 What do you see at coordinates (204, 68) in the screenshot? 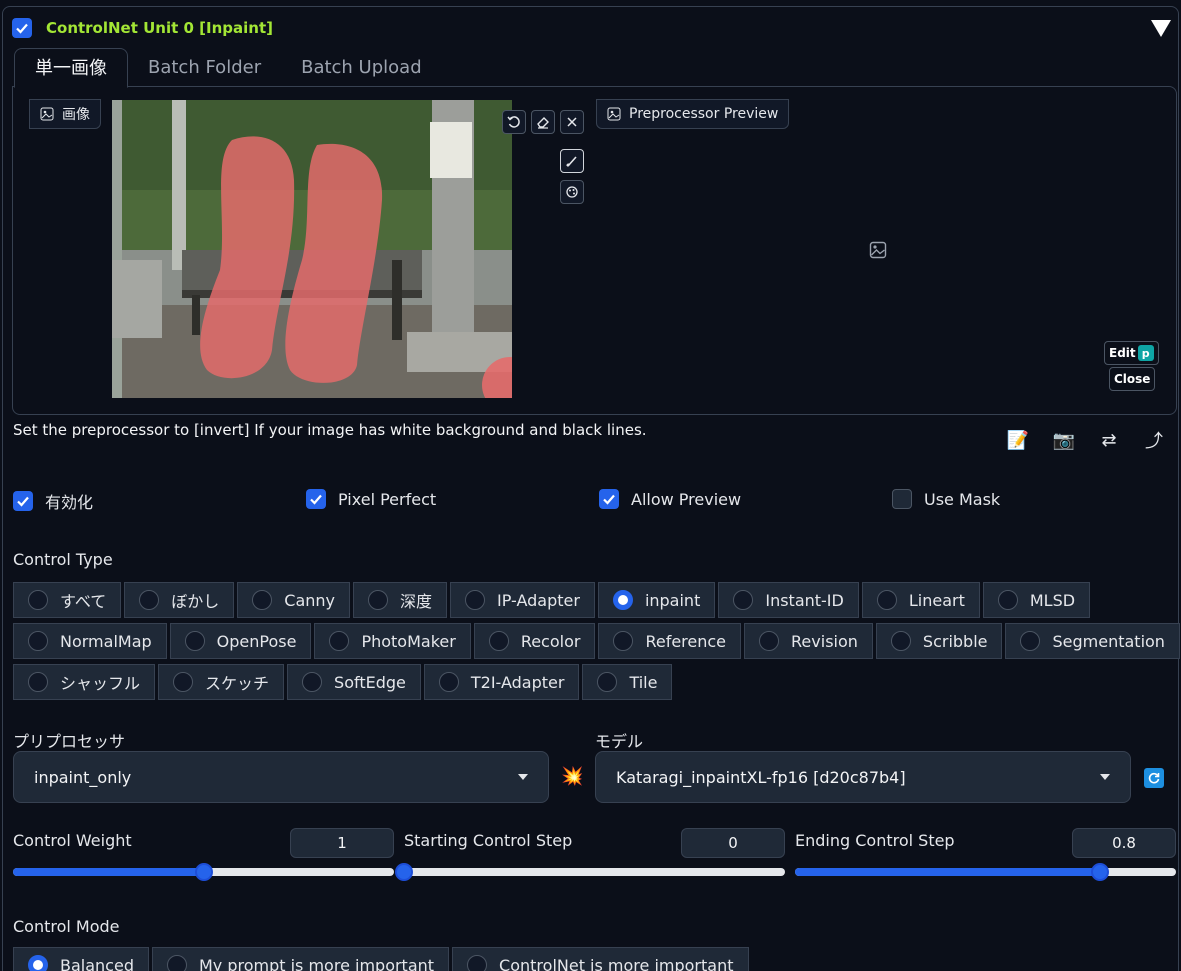
I see `tab-batch-folder: Batch Folder` at bounding box center [204, 68].